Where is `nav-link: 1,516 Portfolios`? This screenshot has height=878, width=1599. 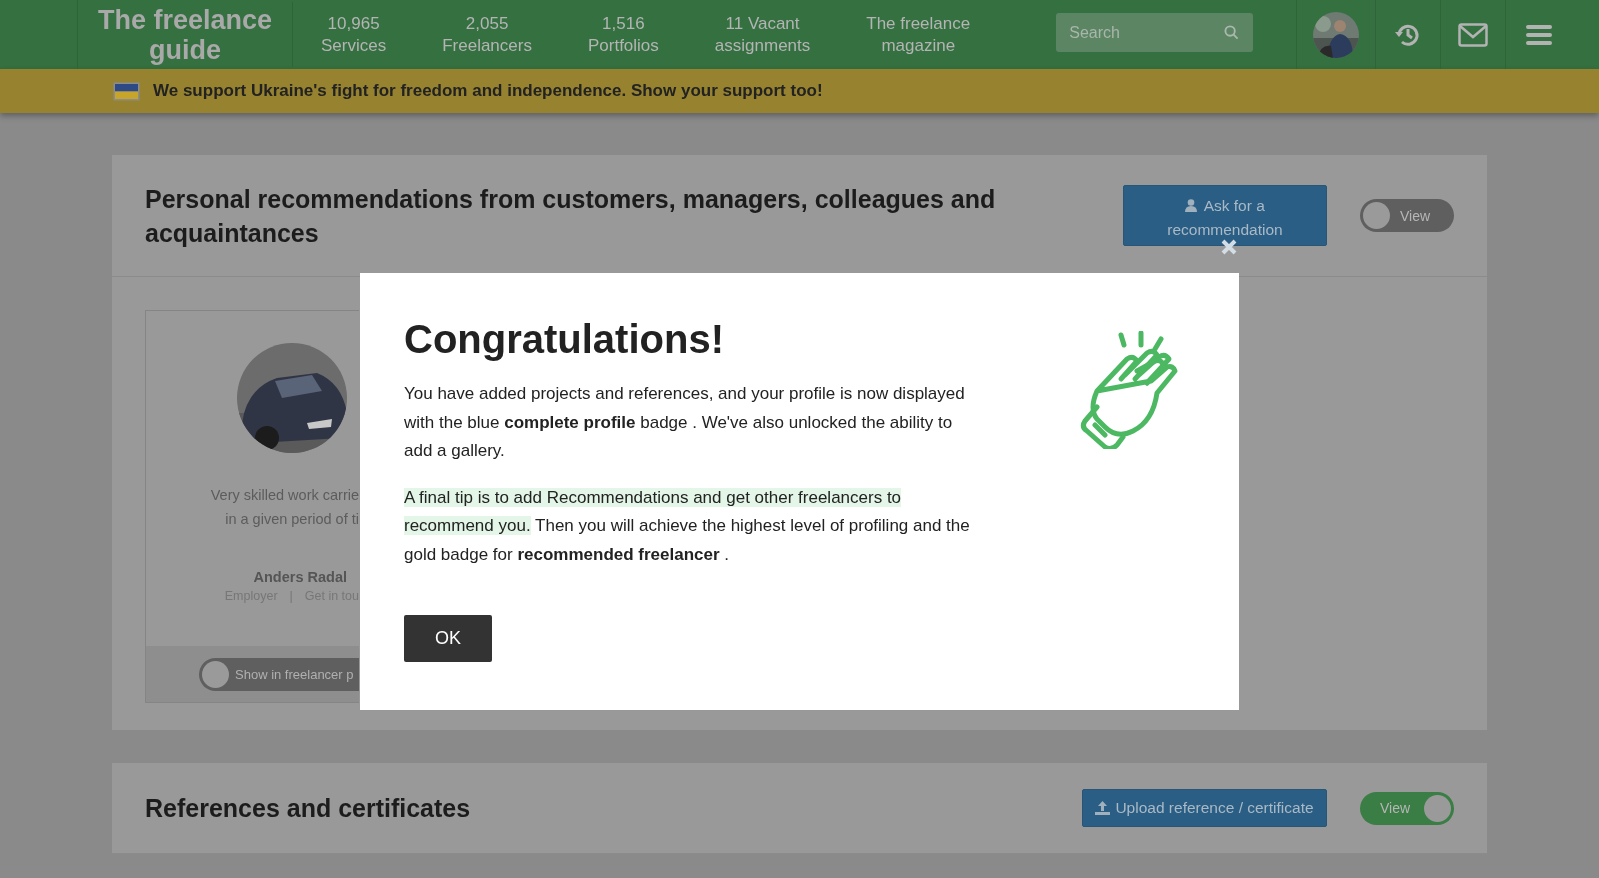
nav-link: 1,516 Portfolios is located at coordinates (623, 34).